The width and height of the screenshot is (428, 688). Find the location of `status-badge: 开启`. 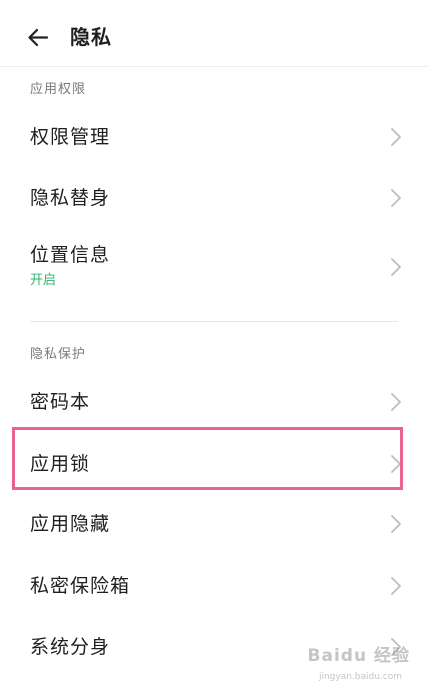

status-badge: 开启 is located at coordinates (43, 280).